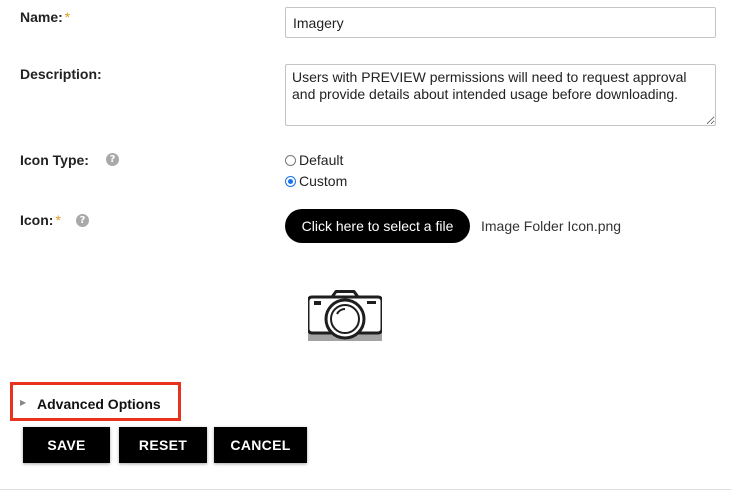 The image size is (731, 493). Describe the element at coordinates (290, 181) in the screenshot. I see `radio-custom` at that location.